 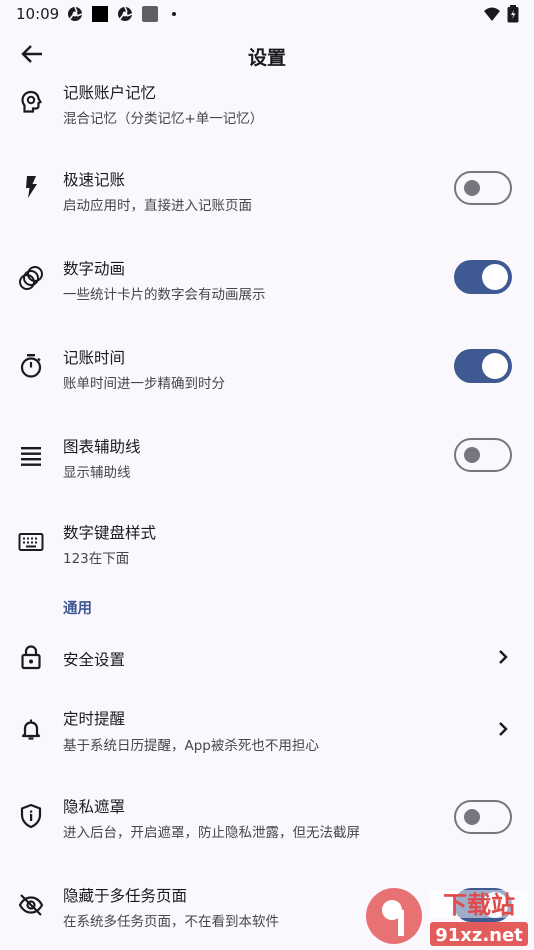 What do you see at coordinates (267, 14) in the screenshot?
I see `status-bar: 10:09` at bounding box center [267, 14].